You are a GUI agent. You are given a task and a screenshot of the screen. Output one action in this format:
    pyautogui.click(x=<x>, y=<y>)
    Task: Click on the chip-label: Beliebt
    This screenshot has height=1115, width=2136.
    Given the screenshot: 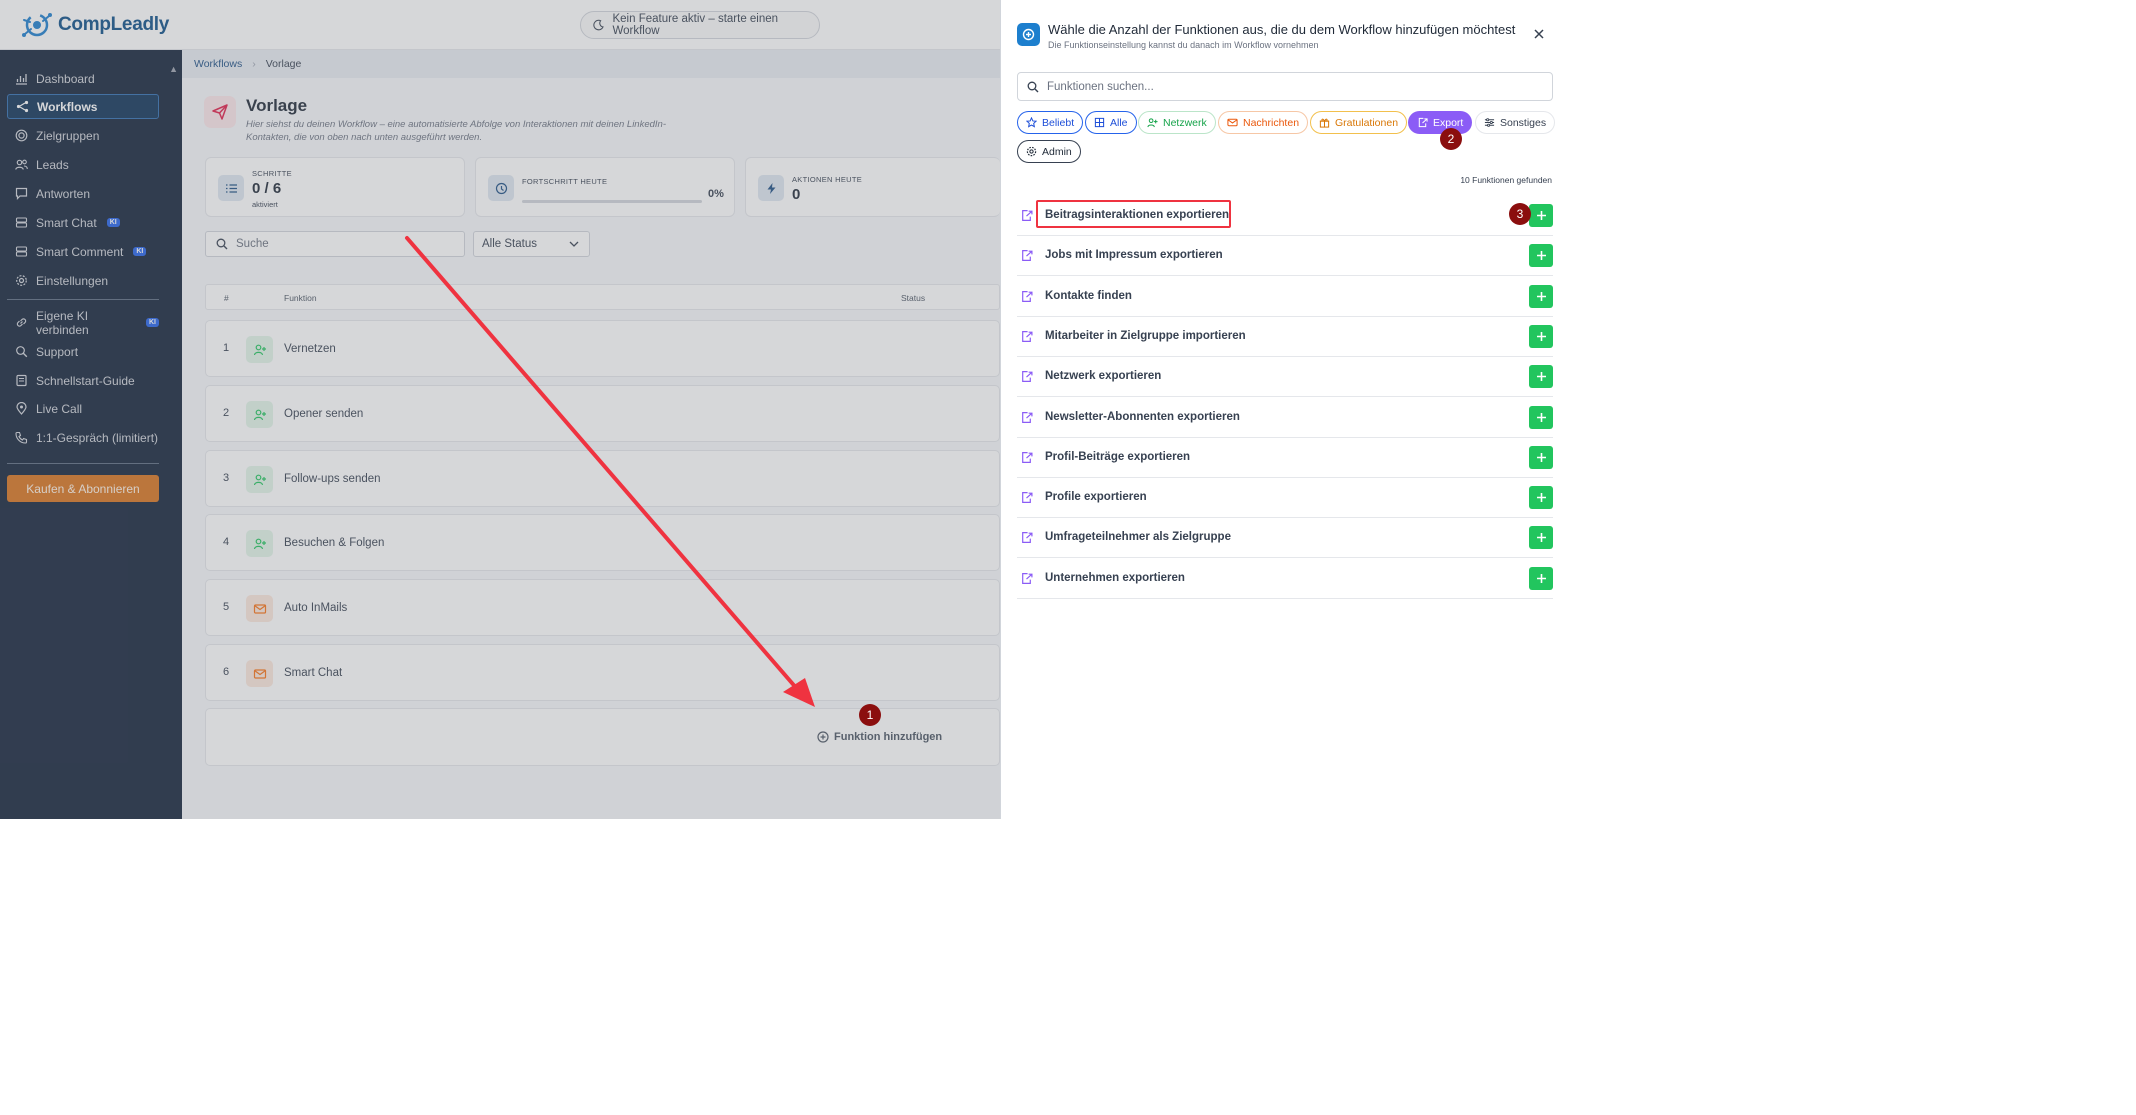 What is the action you would take?
    pyautogui.click(x=1058, y=122)
    